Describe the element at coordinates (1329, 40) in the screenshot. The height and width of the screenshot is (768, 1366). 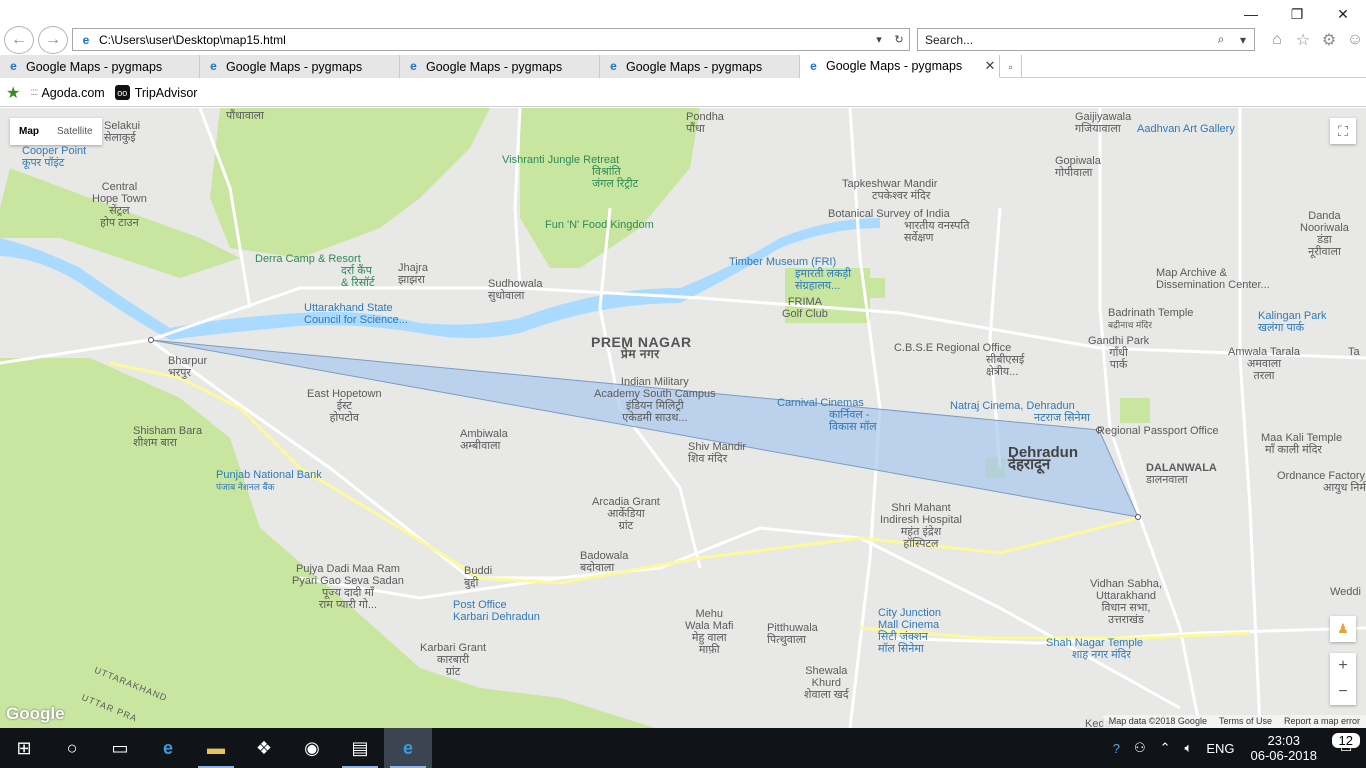
I see `settings-gear-icon: ⚙` at that location.